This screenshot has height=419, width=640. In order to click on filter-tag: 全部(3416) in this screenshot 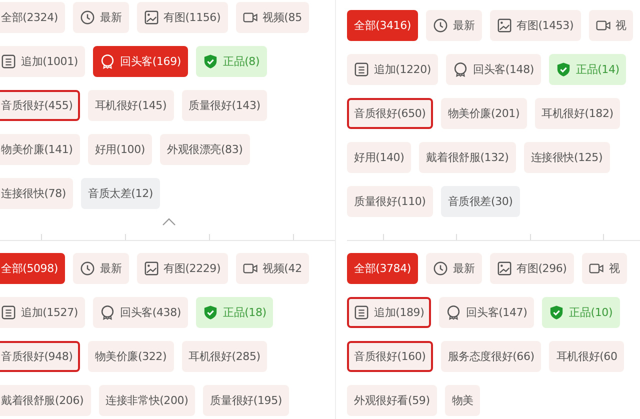, I will do `click(382, 25)`.